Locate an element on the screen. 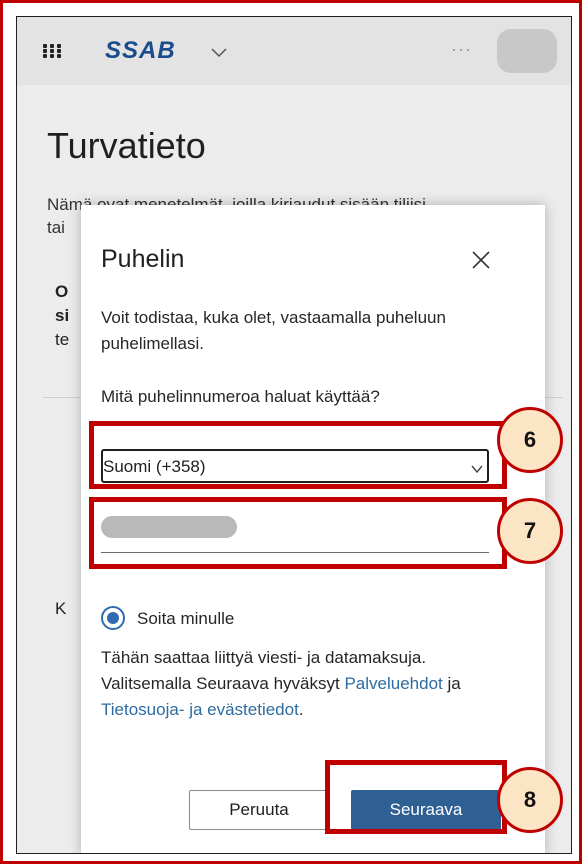 This screenshot has height=864, width=582. step-marker-6: 6 is located at coordinates (530, 440).